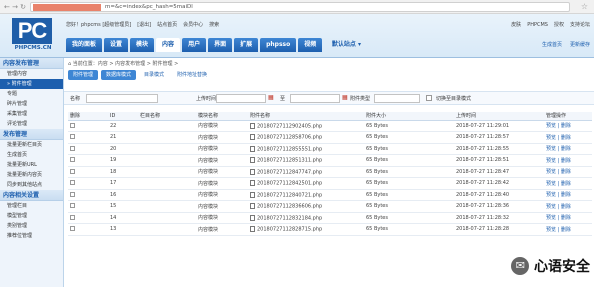 The width and height of the screenshot is (594, 287). I want to click on category-cell, so click(167, 126).